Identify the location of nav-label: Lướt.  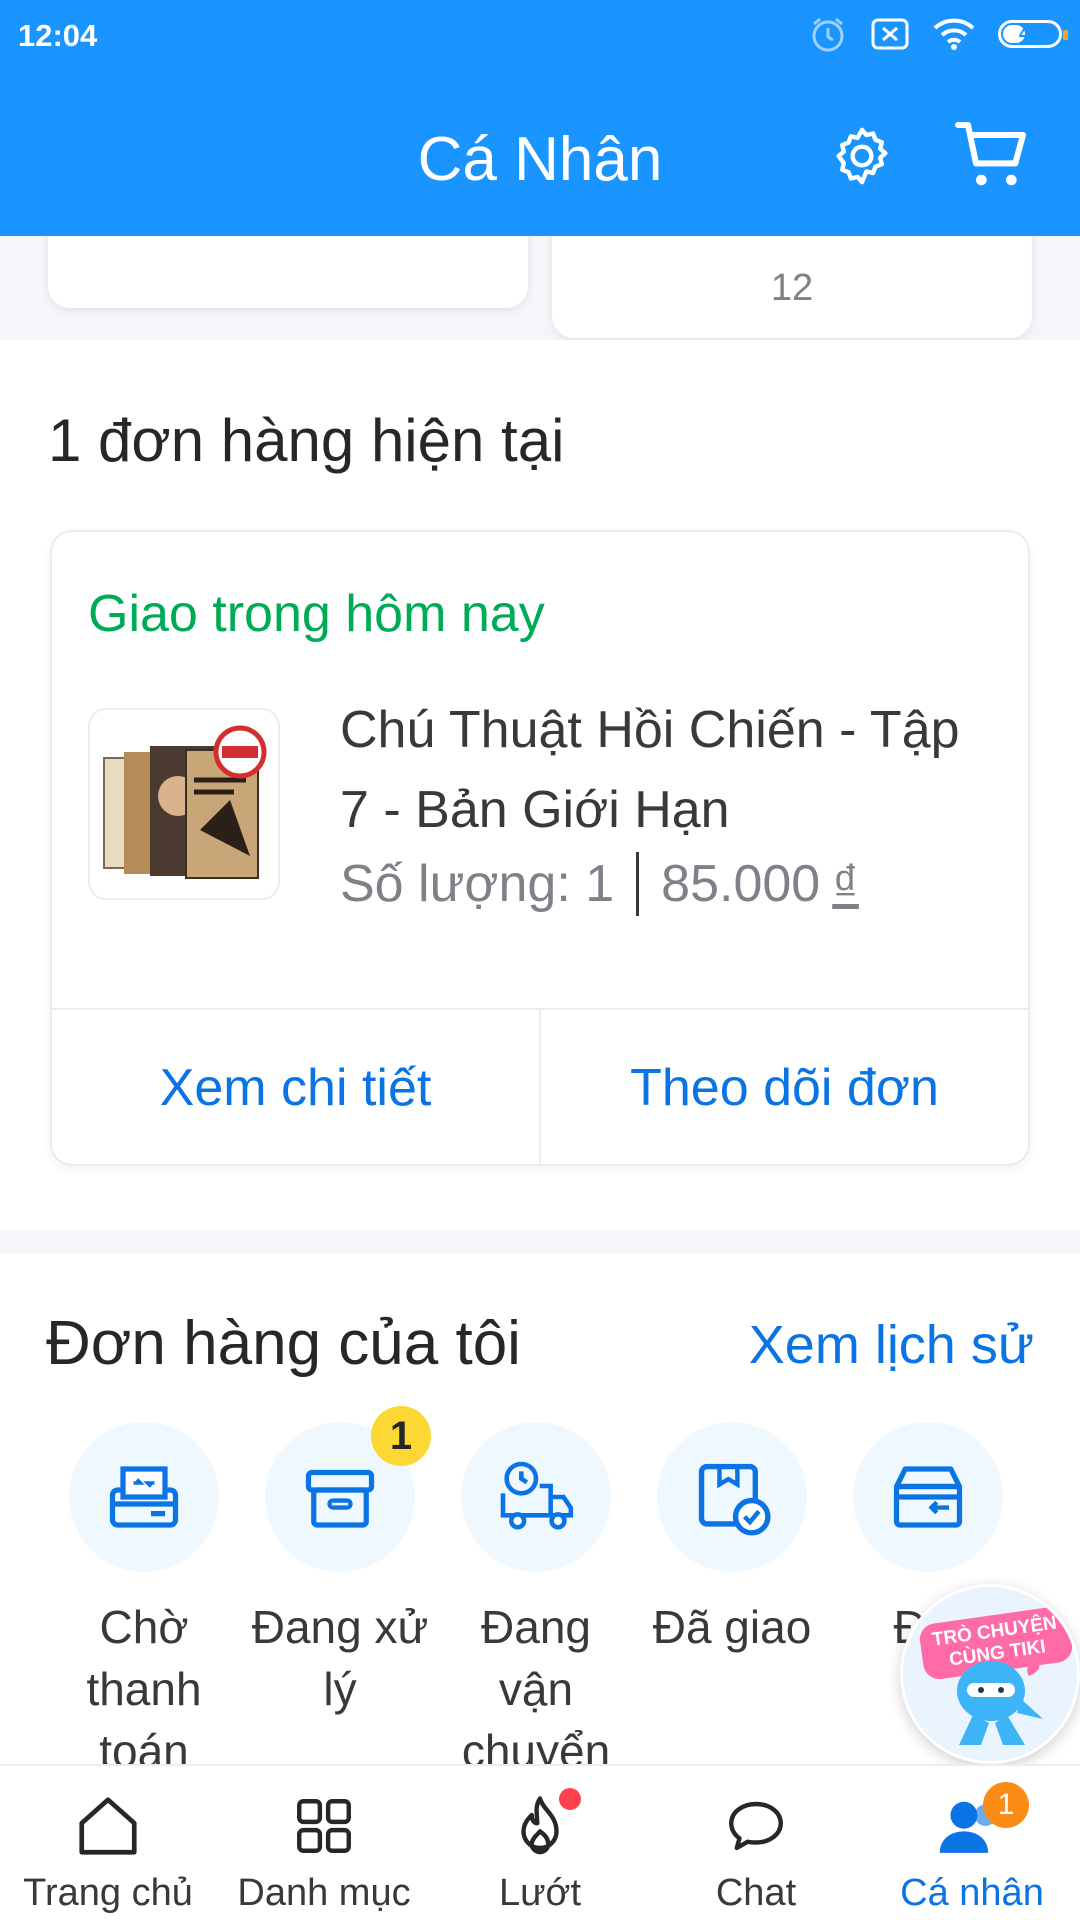
(540, 1893).